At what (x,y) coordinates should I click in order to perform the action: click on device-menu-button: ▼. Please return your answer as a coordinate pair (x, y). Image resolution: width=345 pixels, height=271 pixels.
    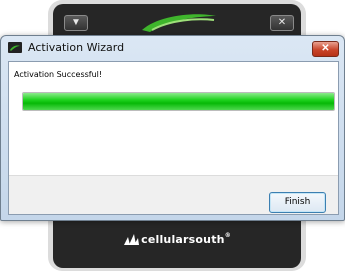
    Looking at the image, I should click on (76, 23).